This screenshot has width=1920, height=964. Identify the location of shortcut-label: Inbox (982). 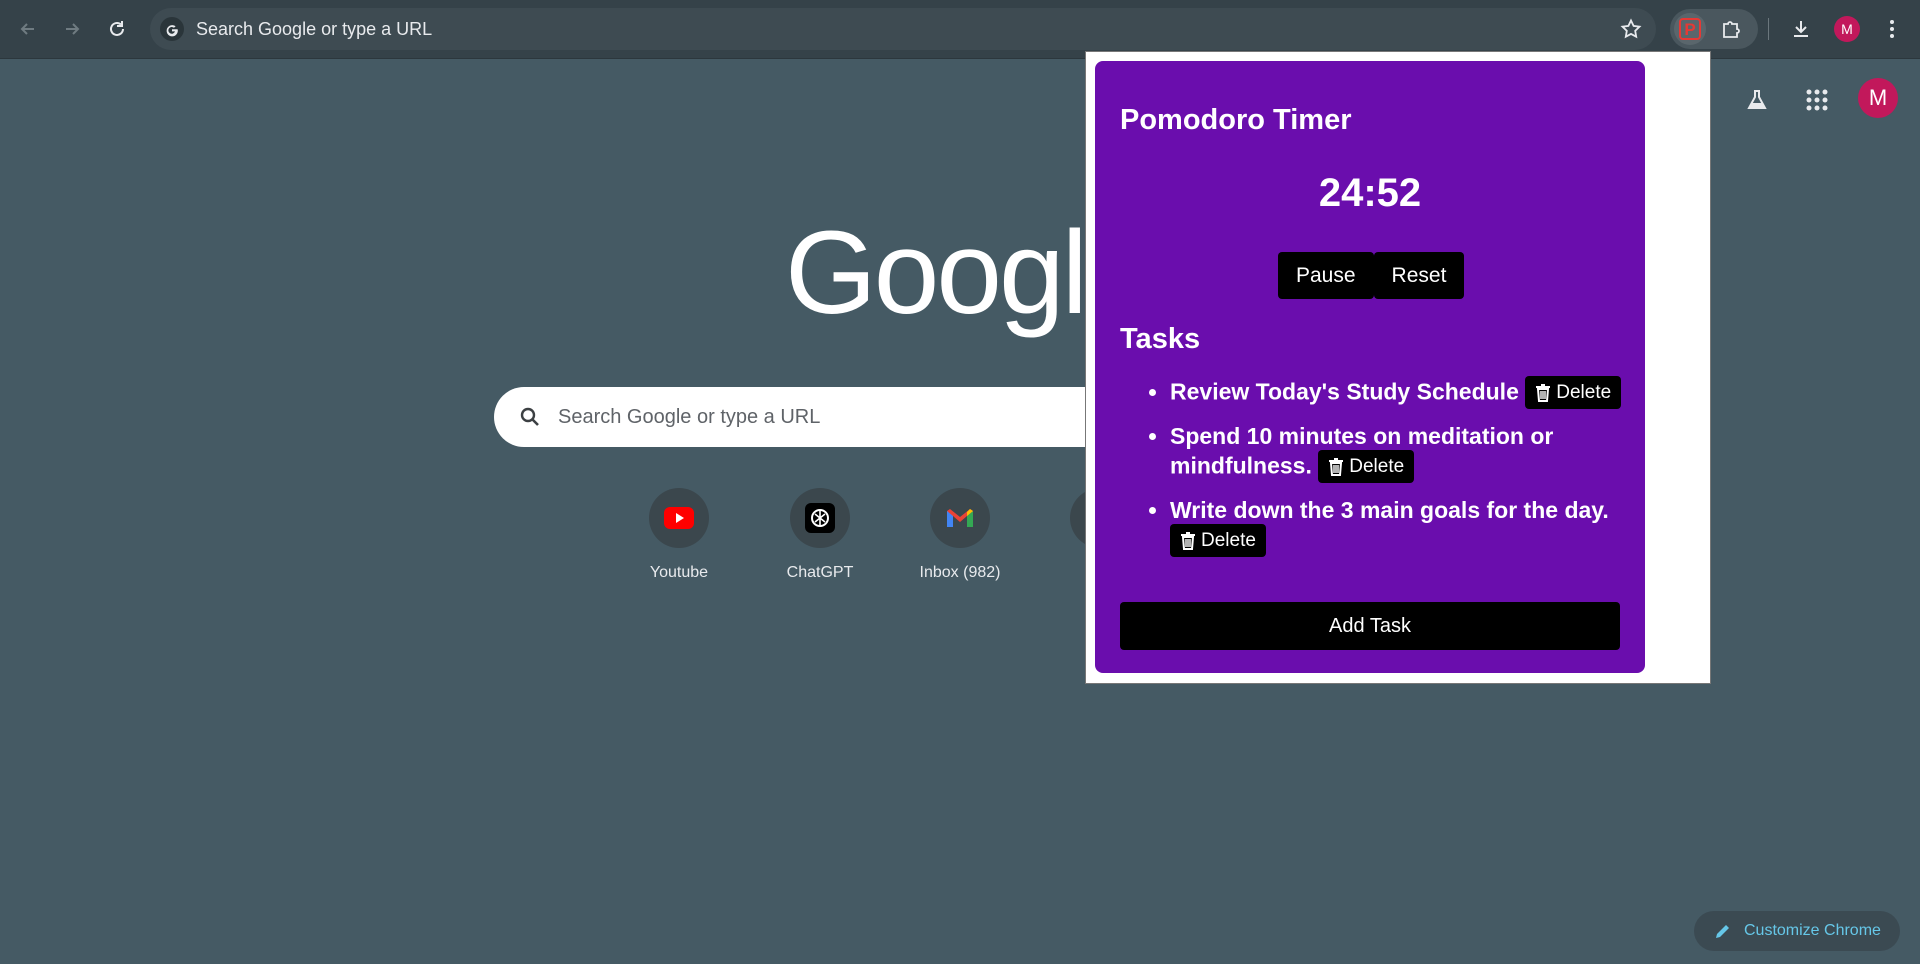
(960, 572).